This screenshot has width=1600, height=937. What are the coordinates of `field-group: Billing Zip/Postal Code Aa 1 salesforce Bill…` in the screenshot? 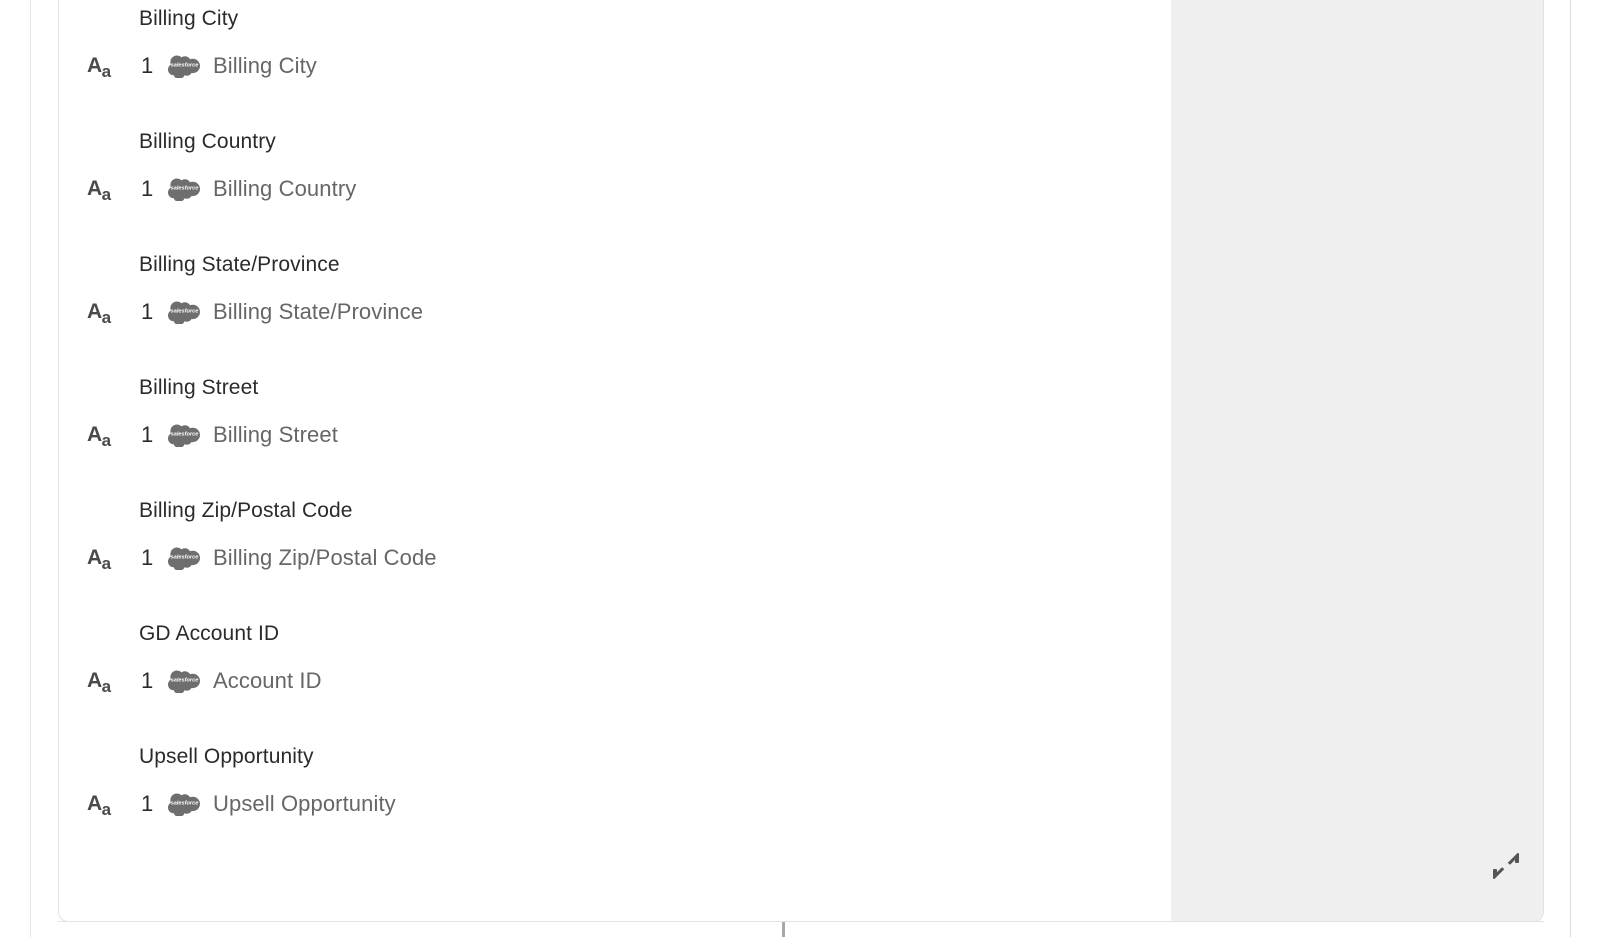 It's located at (604, 553).